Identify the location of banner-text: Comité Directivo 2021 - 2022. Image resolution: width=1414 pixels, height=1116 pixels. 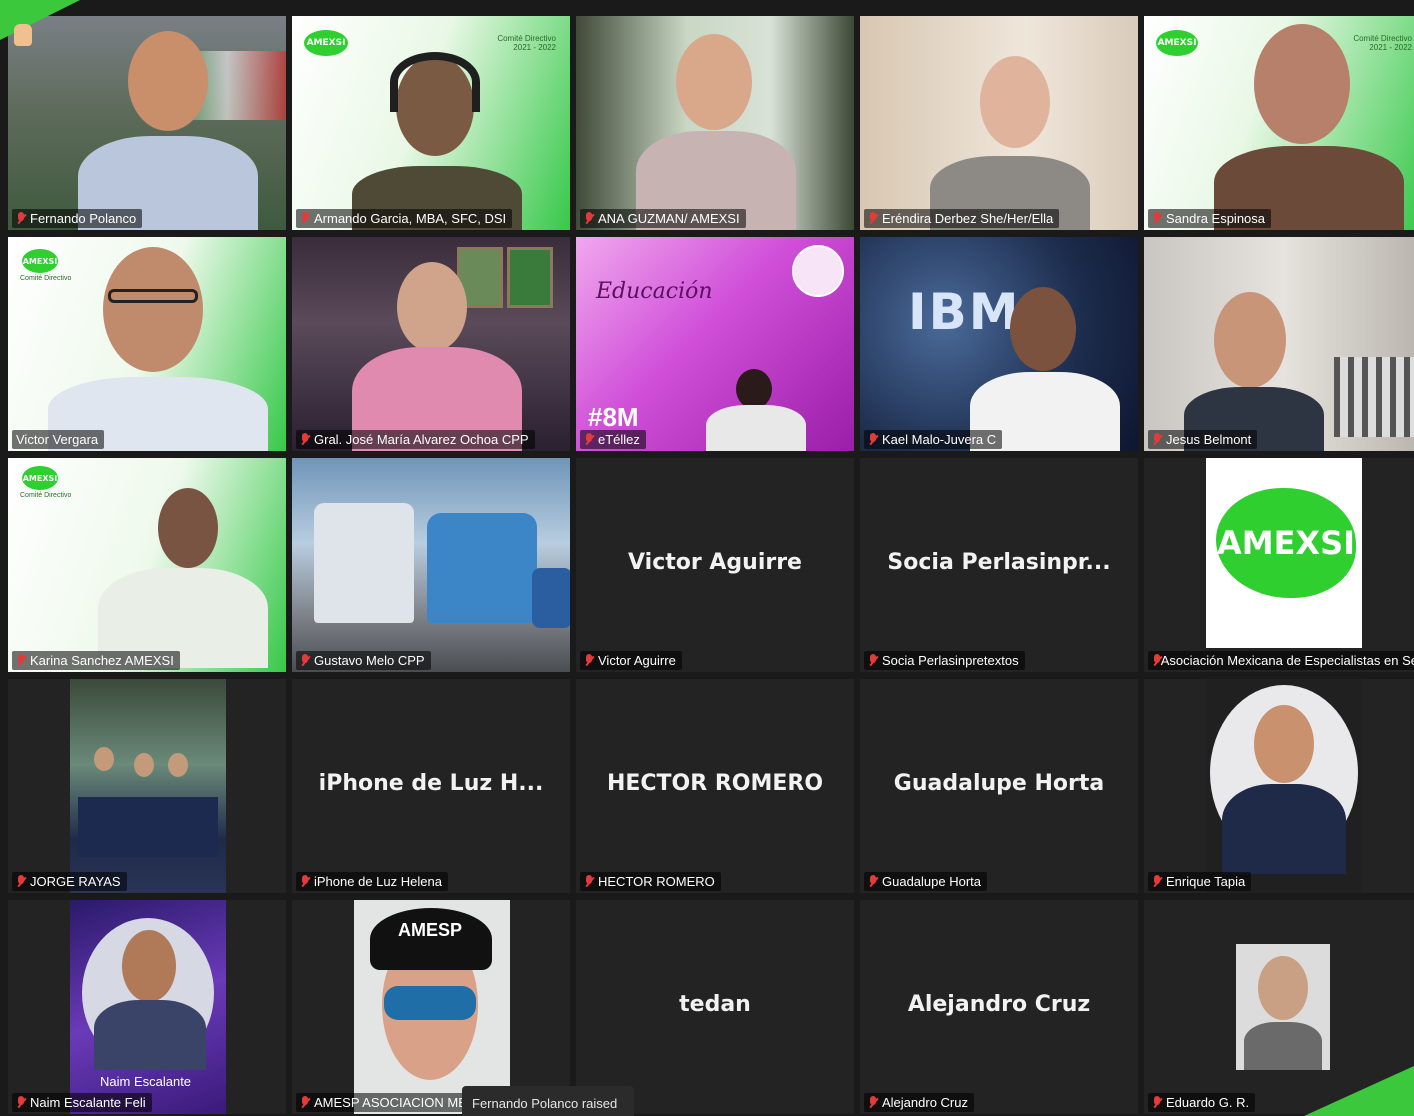
(1382, 43).